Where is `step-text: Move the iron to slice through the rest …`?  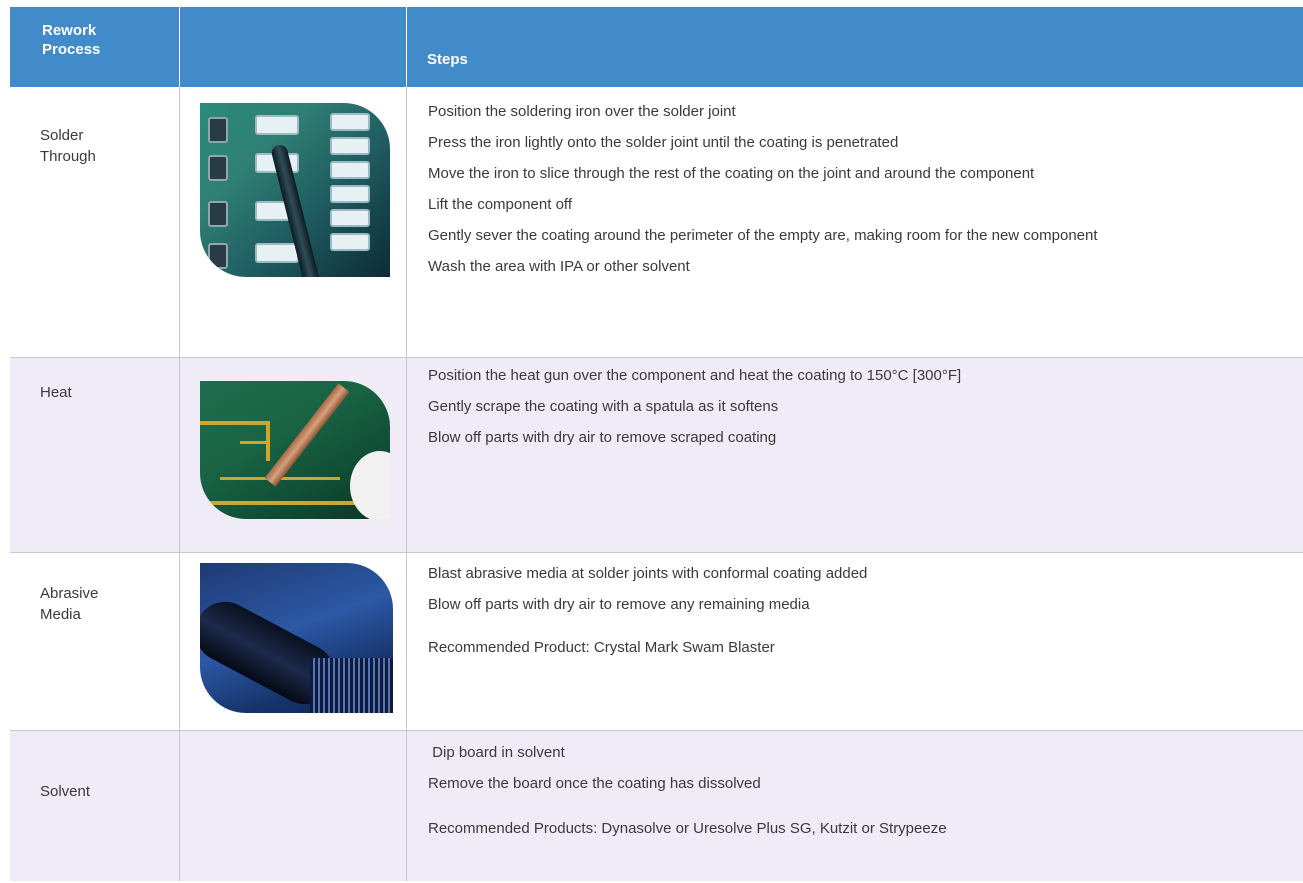
step-text: Move the iron to slice through the rest … is located at coordinates (731, 173).